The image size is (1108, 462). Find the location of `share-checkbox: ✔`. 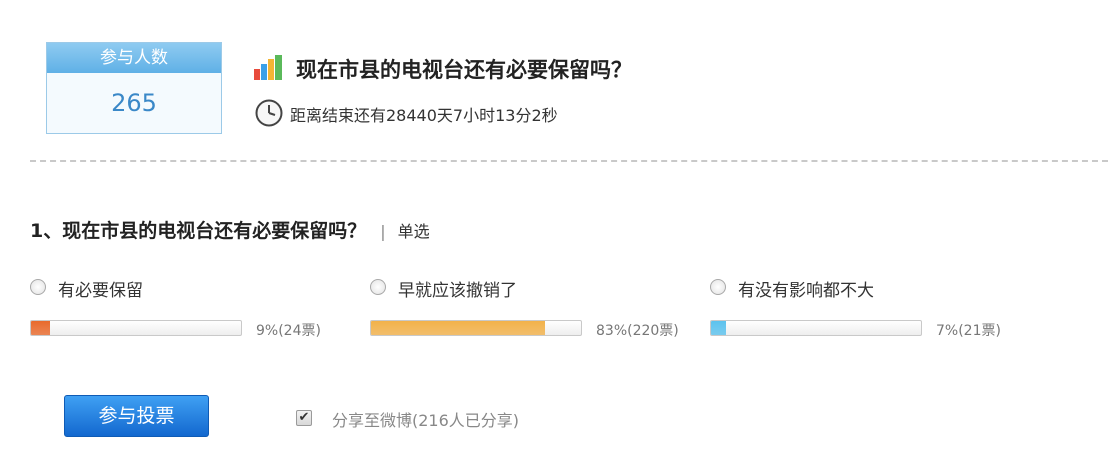

share-checkbox: ✔ is located at coordinates (304, 418).